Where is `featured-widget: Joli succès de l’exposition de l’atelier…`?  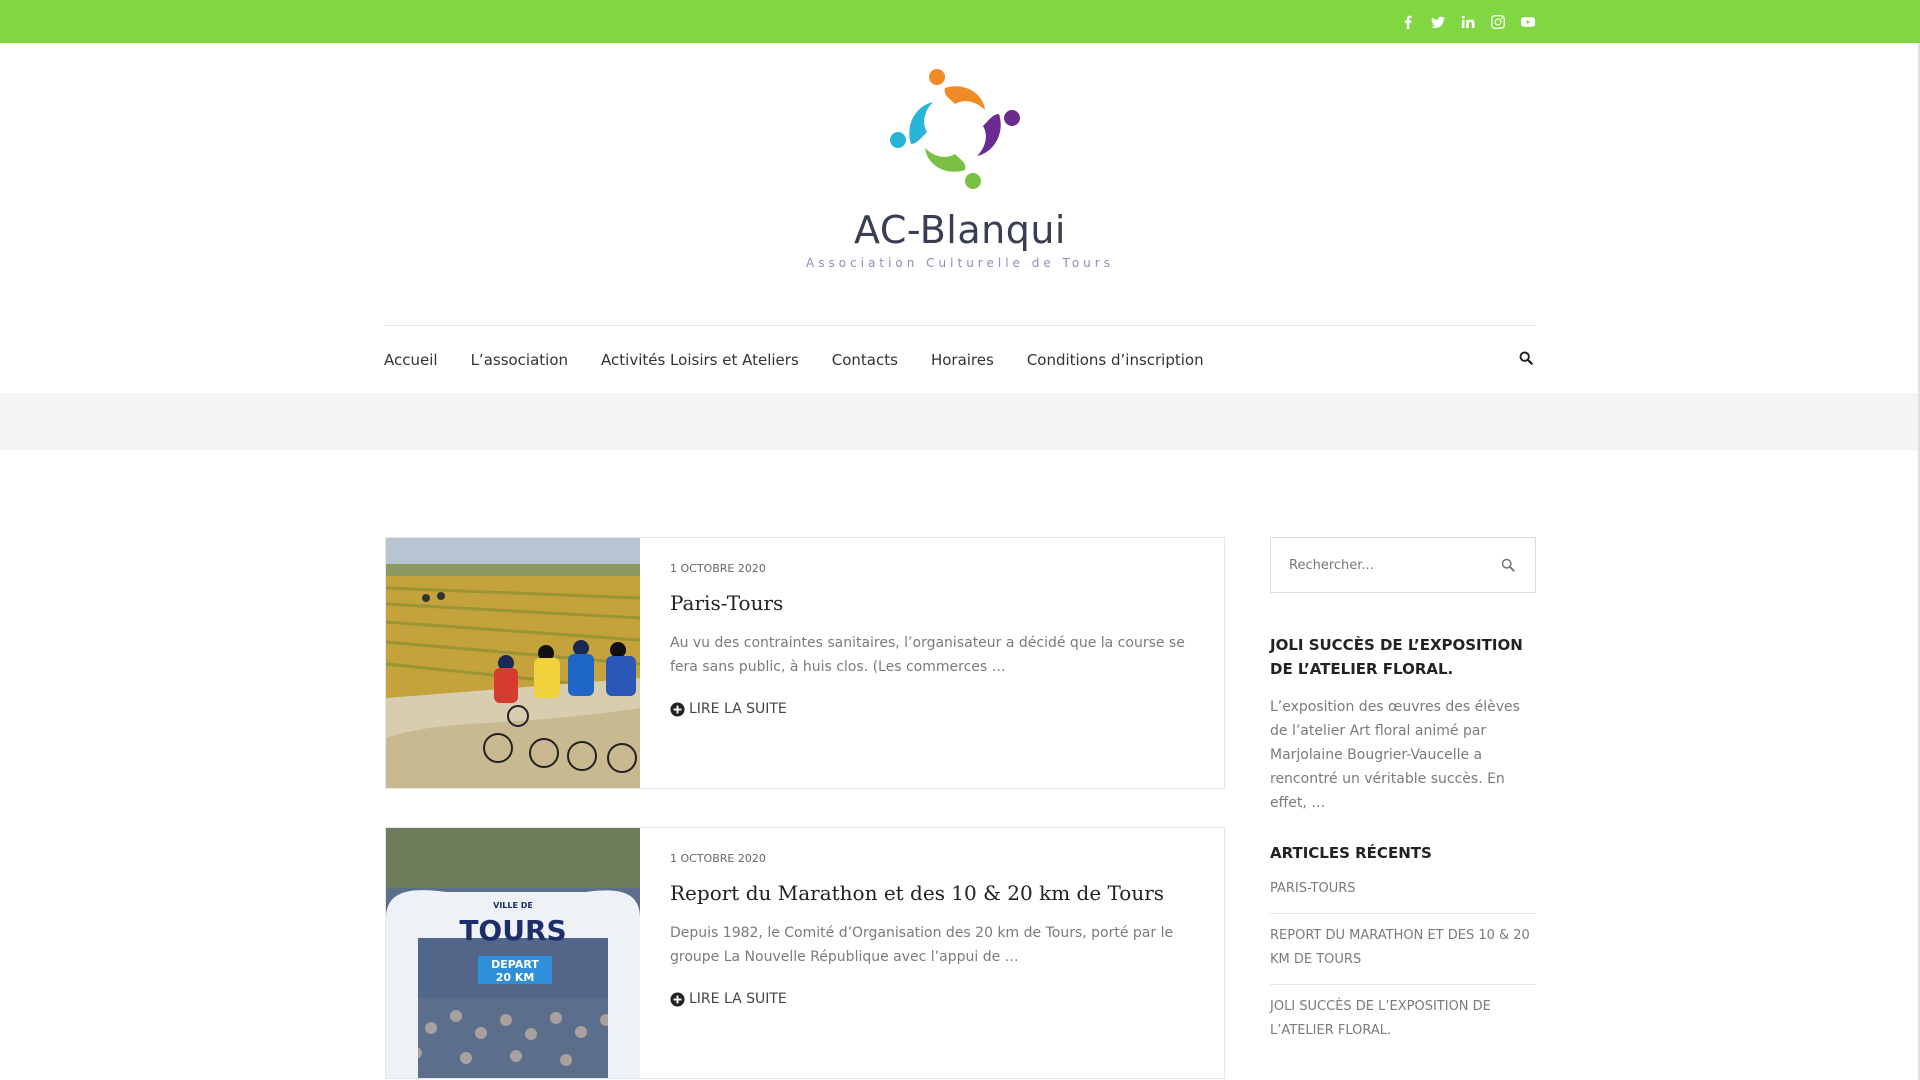
featured-widget: Joli succès de l’exposition de l’atelier… is located at coordinates (1403, 724).